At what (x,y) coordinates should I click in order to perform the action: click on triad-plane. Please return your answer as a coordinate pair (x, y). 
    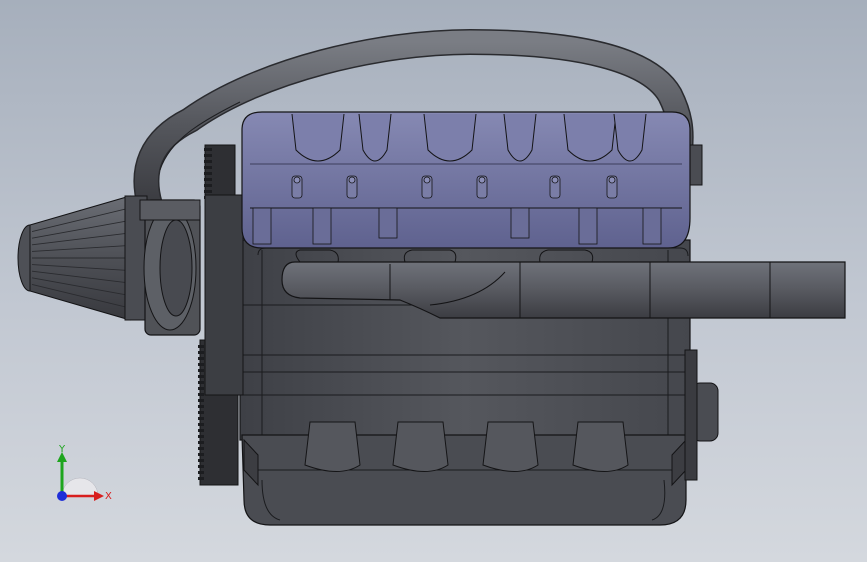
    Looking at the image, I should click on (80, 487).